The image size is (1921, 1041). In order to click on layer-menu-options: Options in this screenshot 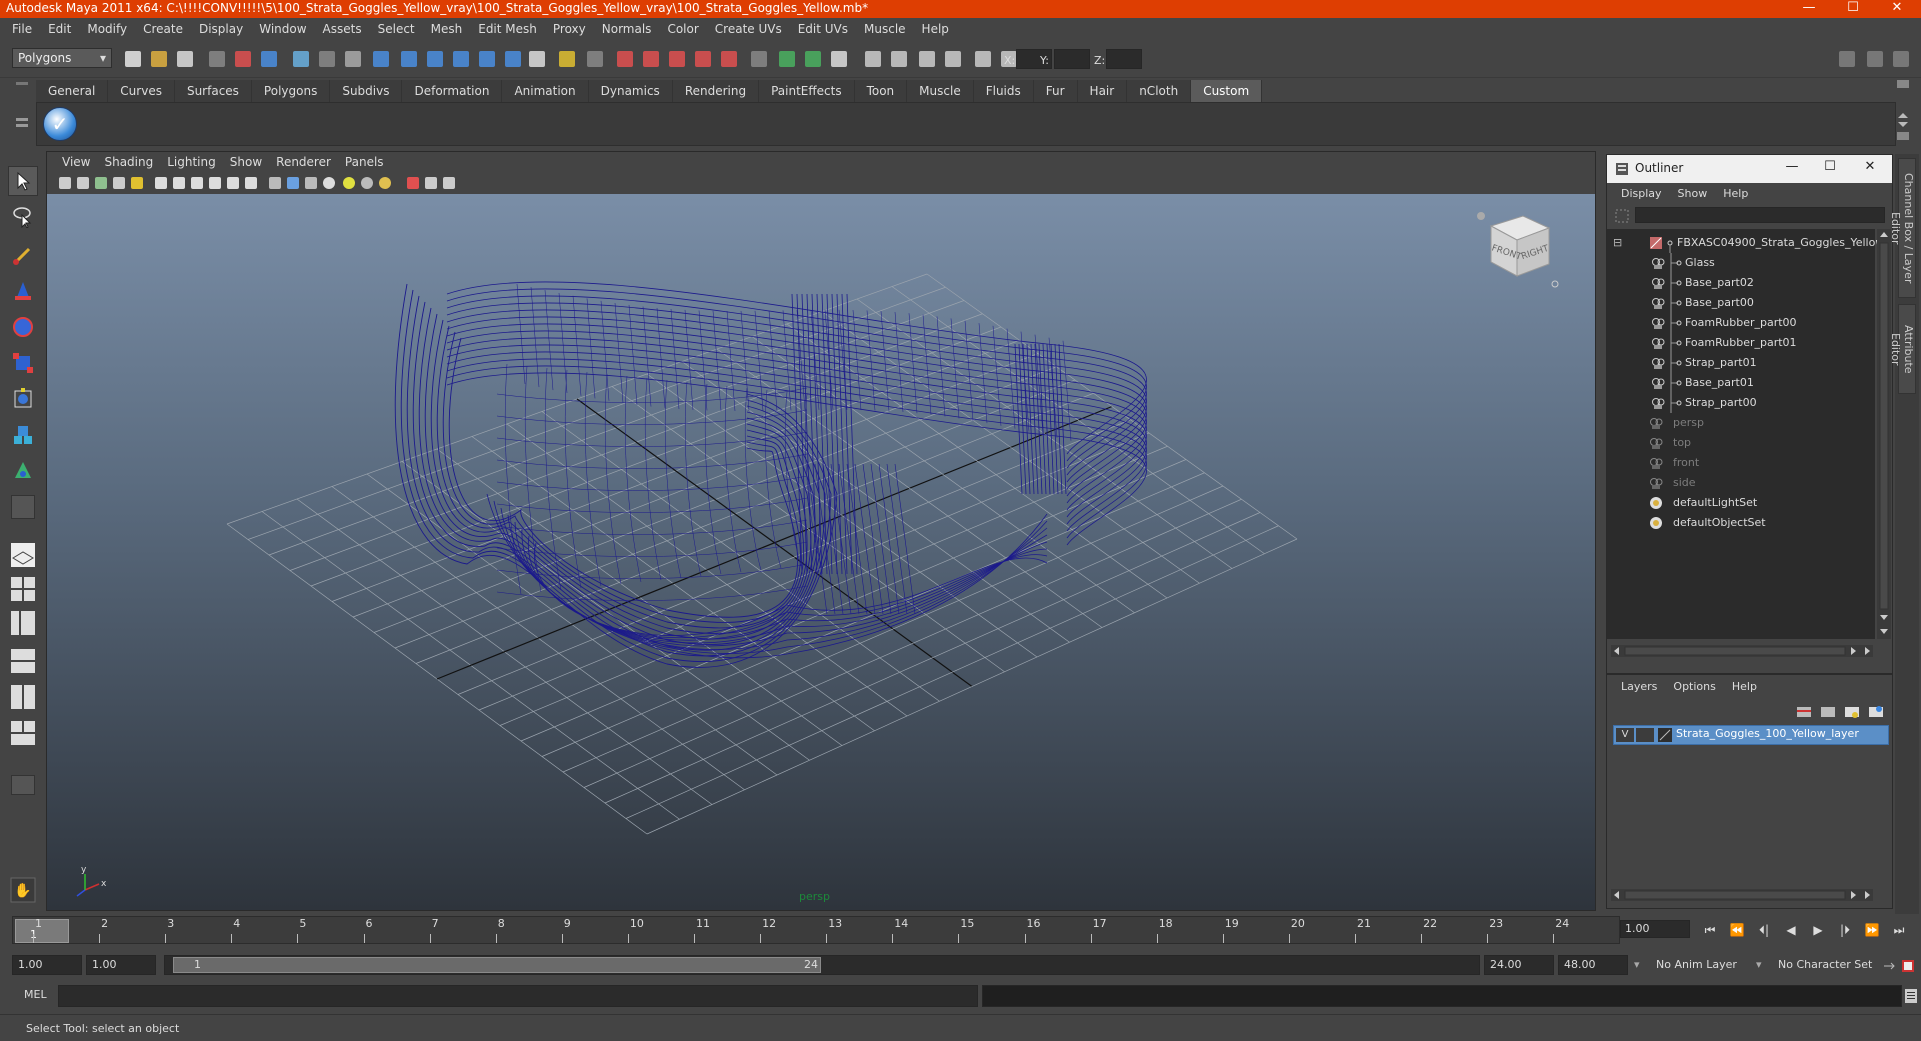, I will do `click(1694, 686)`.